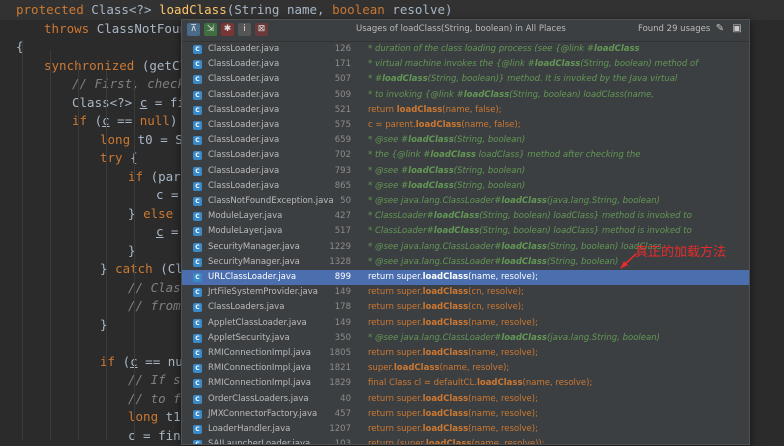  What do you see at coordinates (444, 125) in the screenshot?
I see `usage-snippet: c = parent.loadClass(name, false);` at bounding box center [444, 125].